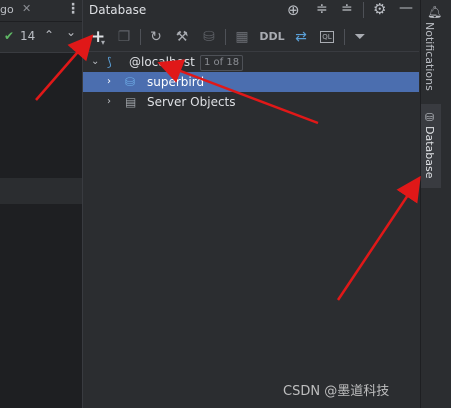 Image resolution: width=451 pixels, height=408 pixels. What do you see at coordinates (238, 92) in the screenshot?
I see `annotation-arrow-localhost` at bounding box center [238, 92].